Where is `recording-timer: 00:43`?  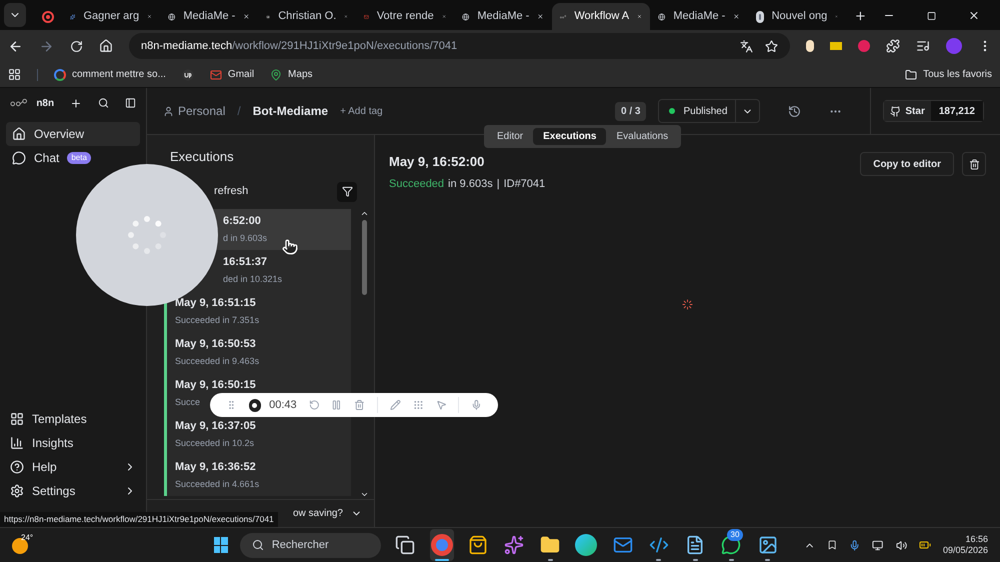
recording-timer: 00:43 is located at coordinates (283, 405).